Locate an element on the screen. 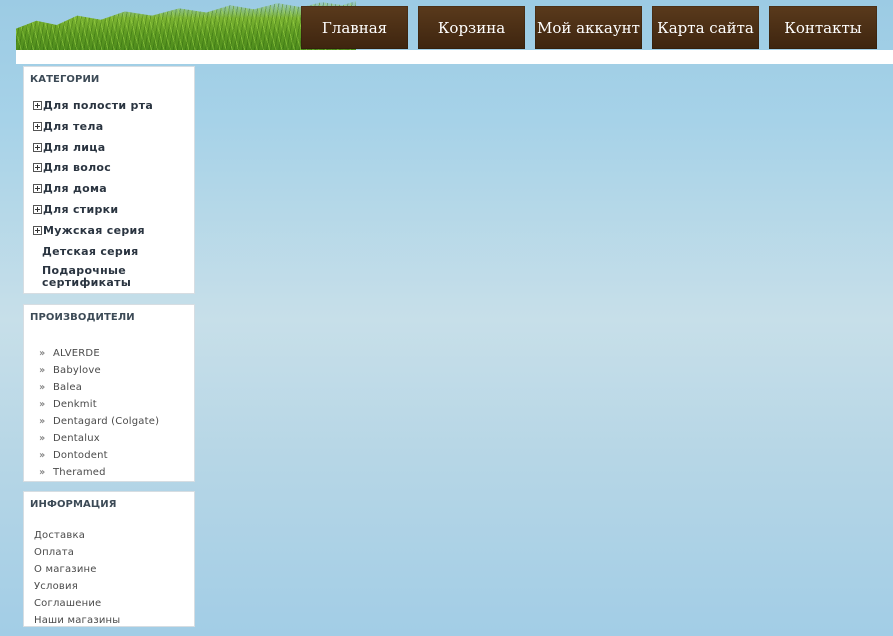 The image size is (893, 636). manufacturer-item: ›› Babylove is located at coordinates (116, 370).